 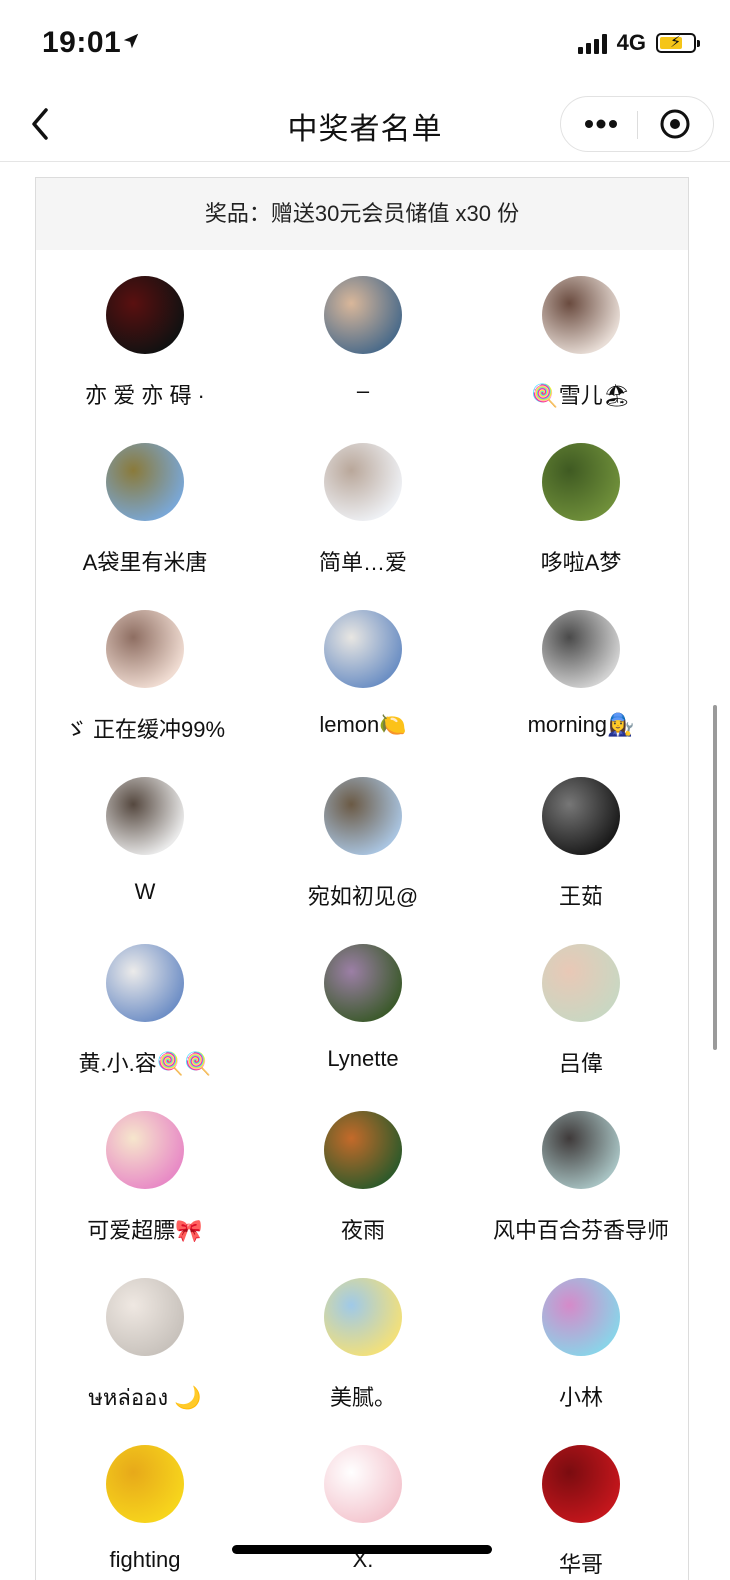 I want to click on target-close-icon, so click(x=675, y=124).